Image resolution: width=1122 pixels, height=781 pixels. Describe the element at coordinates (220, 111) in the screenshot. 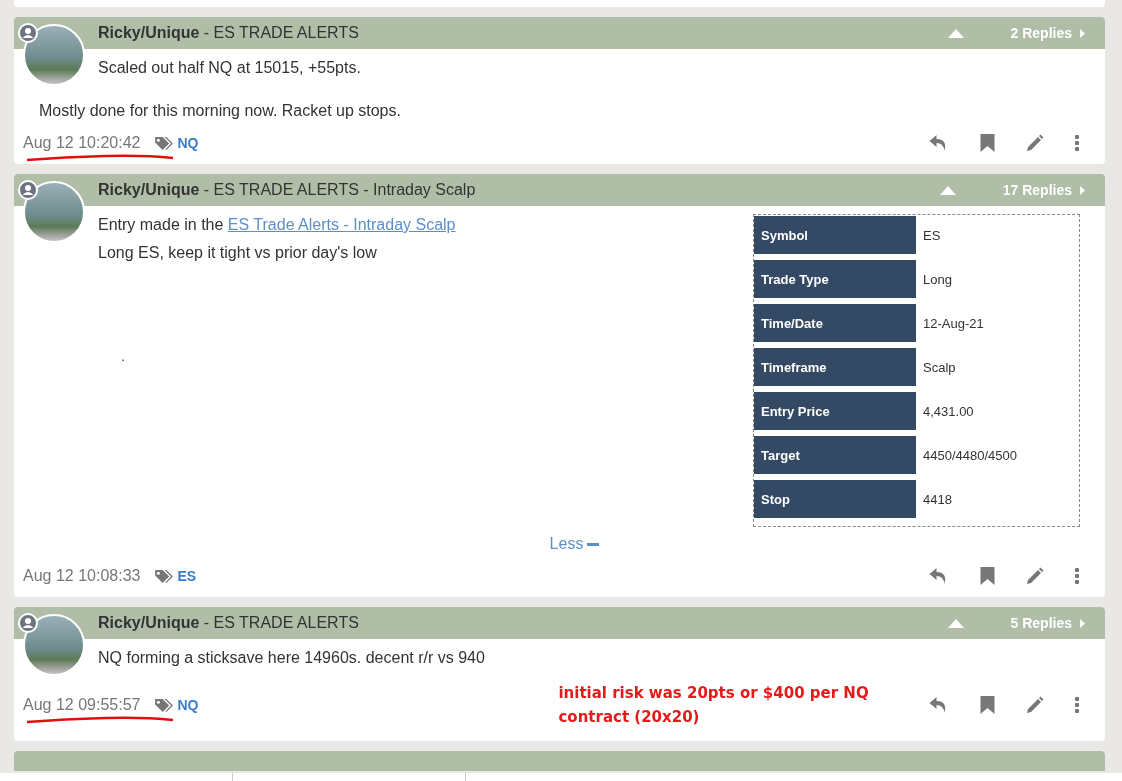

I see `post-text: Mostly done for this morning now. Racket up stops.` at that location.